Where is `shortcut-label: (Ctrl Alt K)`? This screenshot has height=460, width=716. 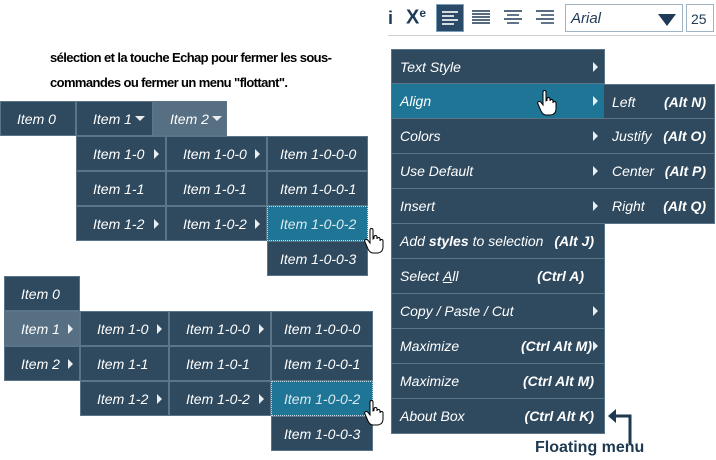 shortcut-label: (Ctrl Alt K) is located at coordinates (559, 416).